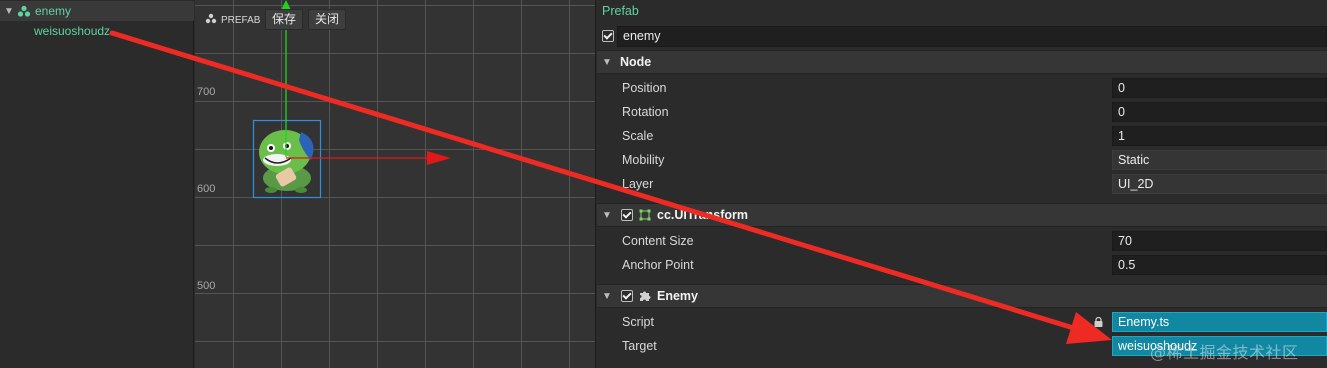 The height and width of the screenshot is (368, 1327). What do you see at coordinates (1219, 160) in the screenshot?
I see `mobility-select: Static` at bounding box center [1219, 160].